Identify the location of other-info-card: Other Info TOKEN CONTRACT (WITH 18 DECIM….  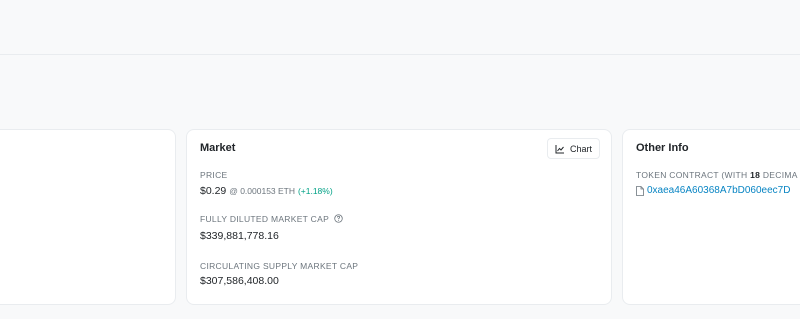
(711, 217).